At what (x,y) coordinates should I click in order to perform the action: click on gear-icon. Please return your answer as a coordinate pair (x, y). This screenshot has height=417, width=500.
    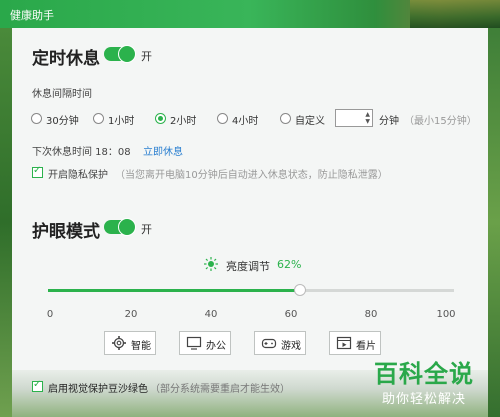
    Looking at the image, I should click on (119, 343).